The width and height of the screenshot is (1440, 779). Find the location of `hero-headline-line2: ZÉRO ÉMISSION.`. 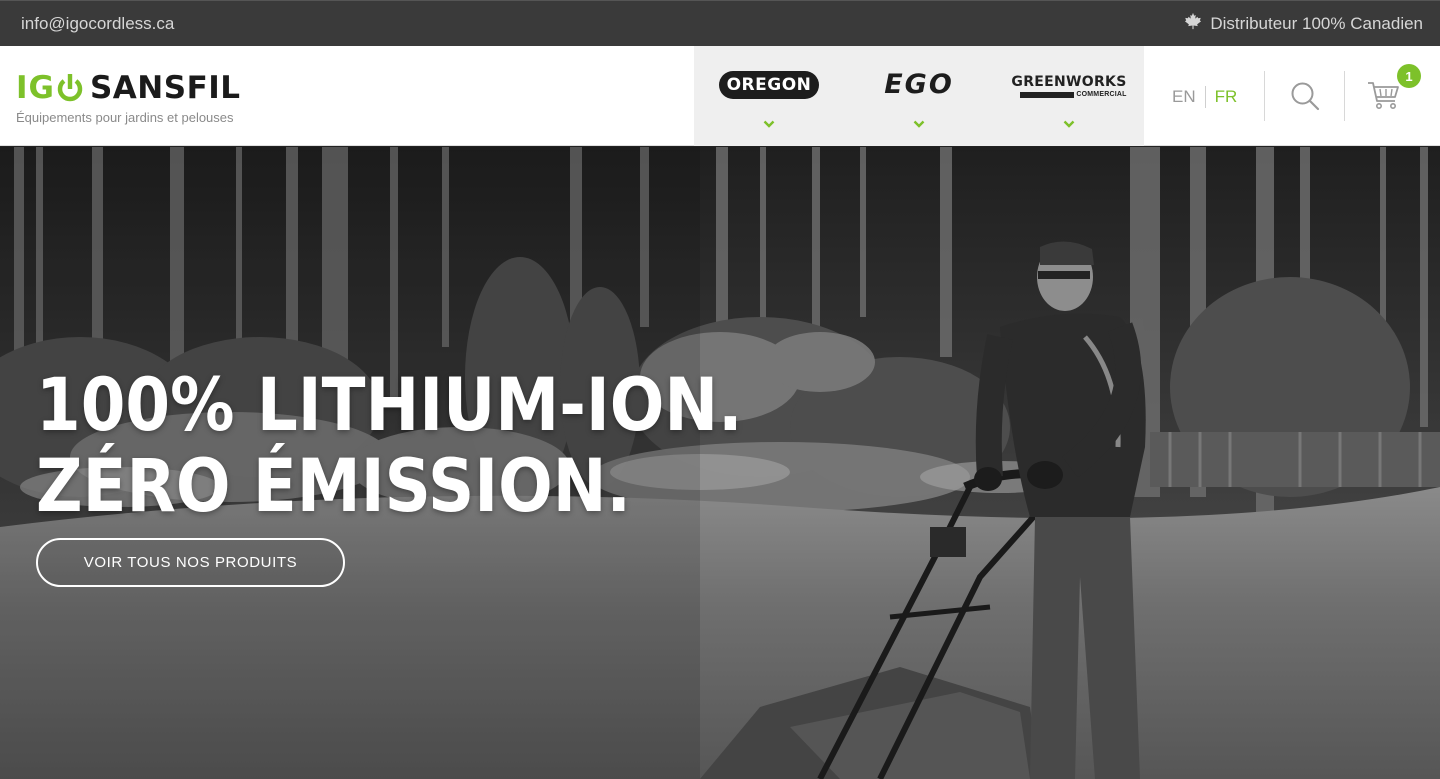

hero-headline-line2: ZÉRO ÉMISSION. is located at coordinates (333, 486).